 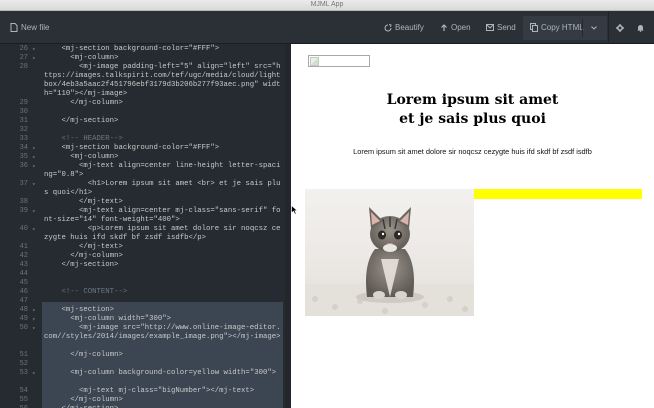 What do you see at coordinates (79, 310) in the screenshot?
I see `code-line: <mj-section>` at bounding box center [79, 310].